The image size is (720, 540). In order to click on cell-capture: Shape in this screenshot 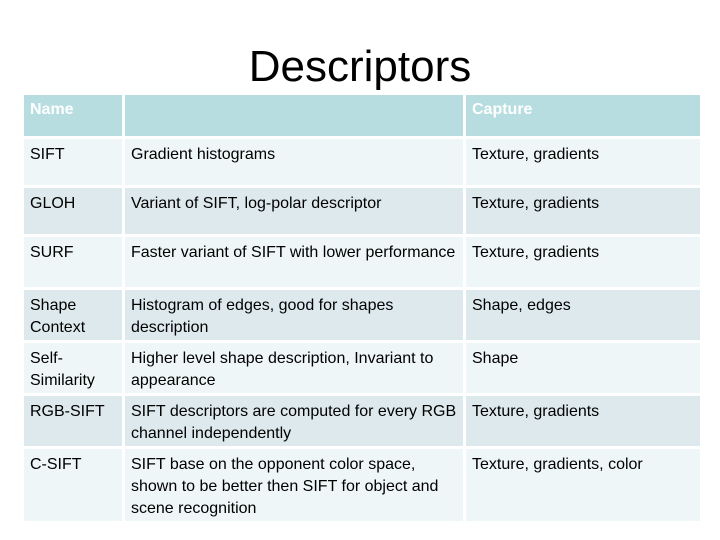, I will do `click(583, 368)`.